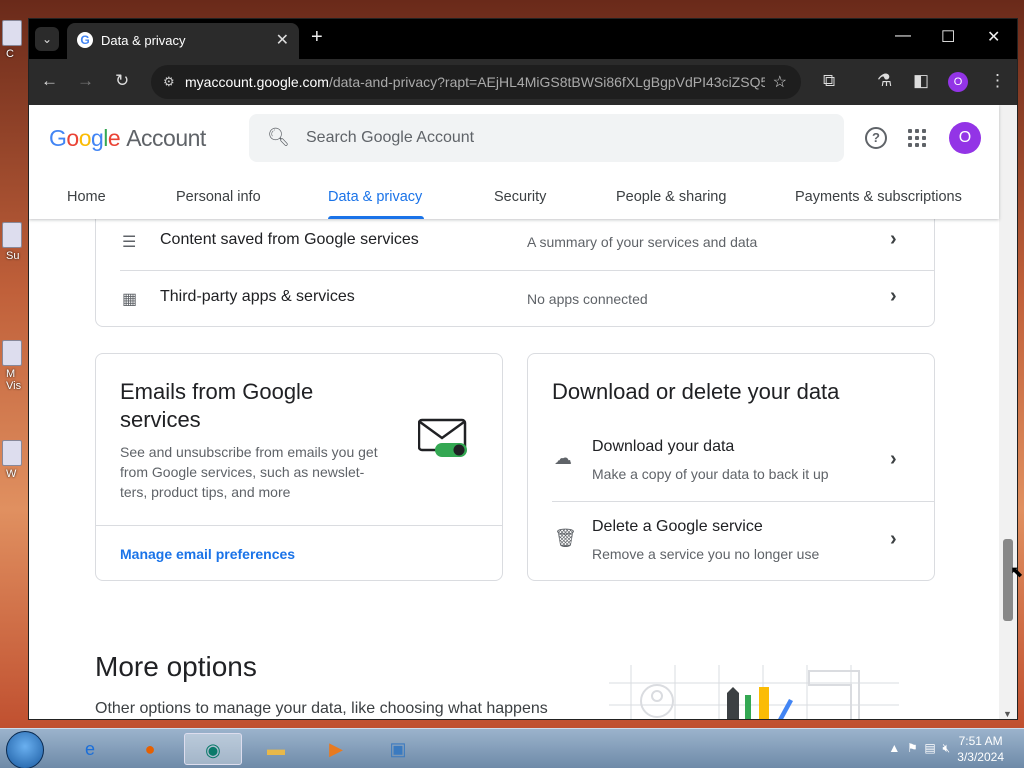 The width and height of the screenshot is (1024, 768). I want to click on internet-explorer-icon: e, so click(90, 749).